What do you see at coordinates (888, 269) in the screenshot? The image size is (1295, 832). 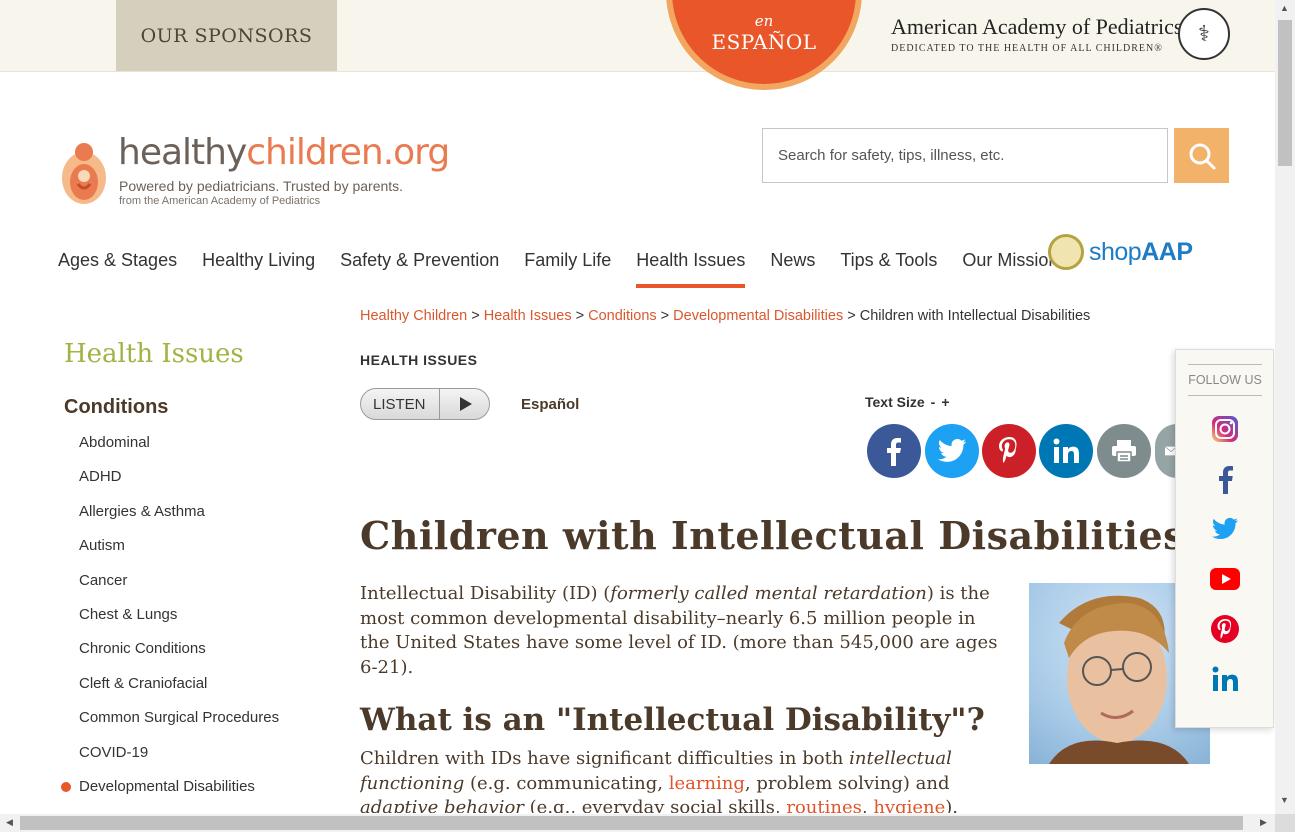 I see `nav-tips-tools: Tips & Tools` at bounding box center [888, 269].